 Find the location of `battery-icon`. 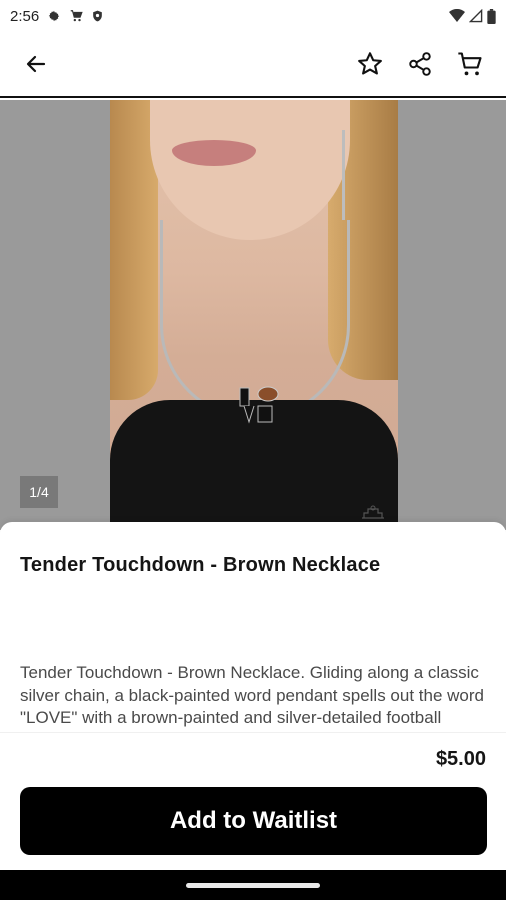

battery-icon is located at coordinates (491, 16).